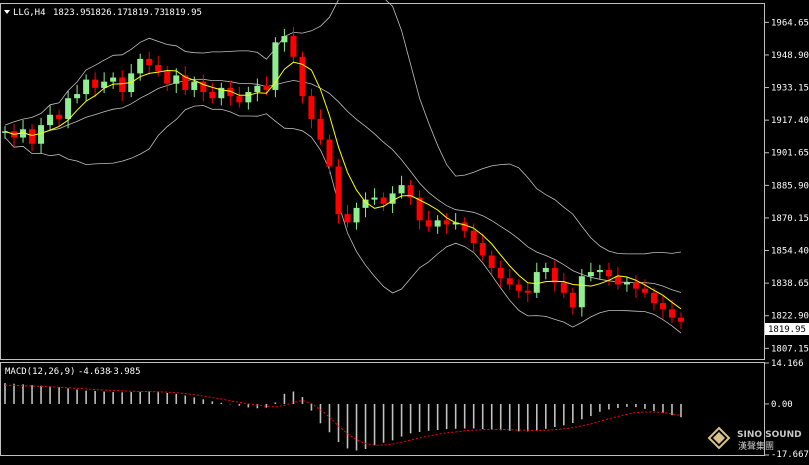  I want to click on diamond-logo-icon, so click(719, 438).